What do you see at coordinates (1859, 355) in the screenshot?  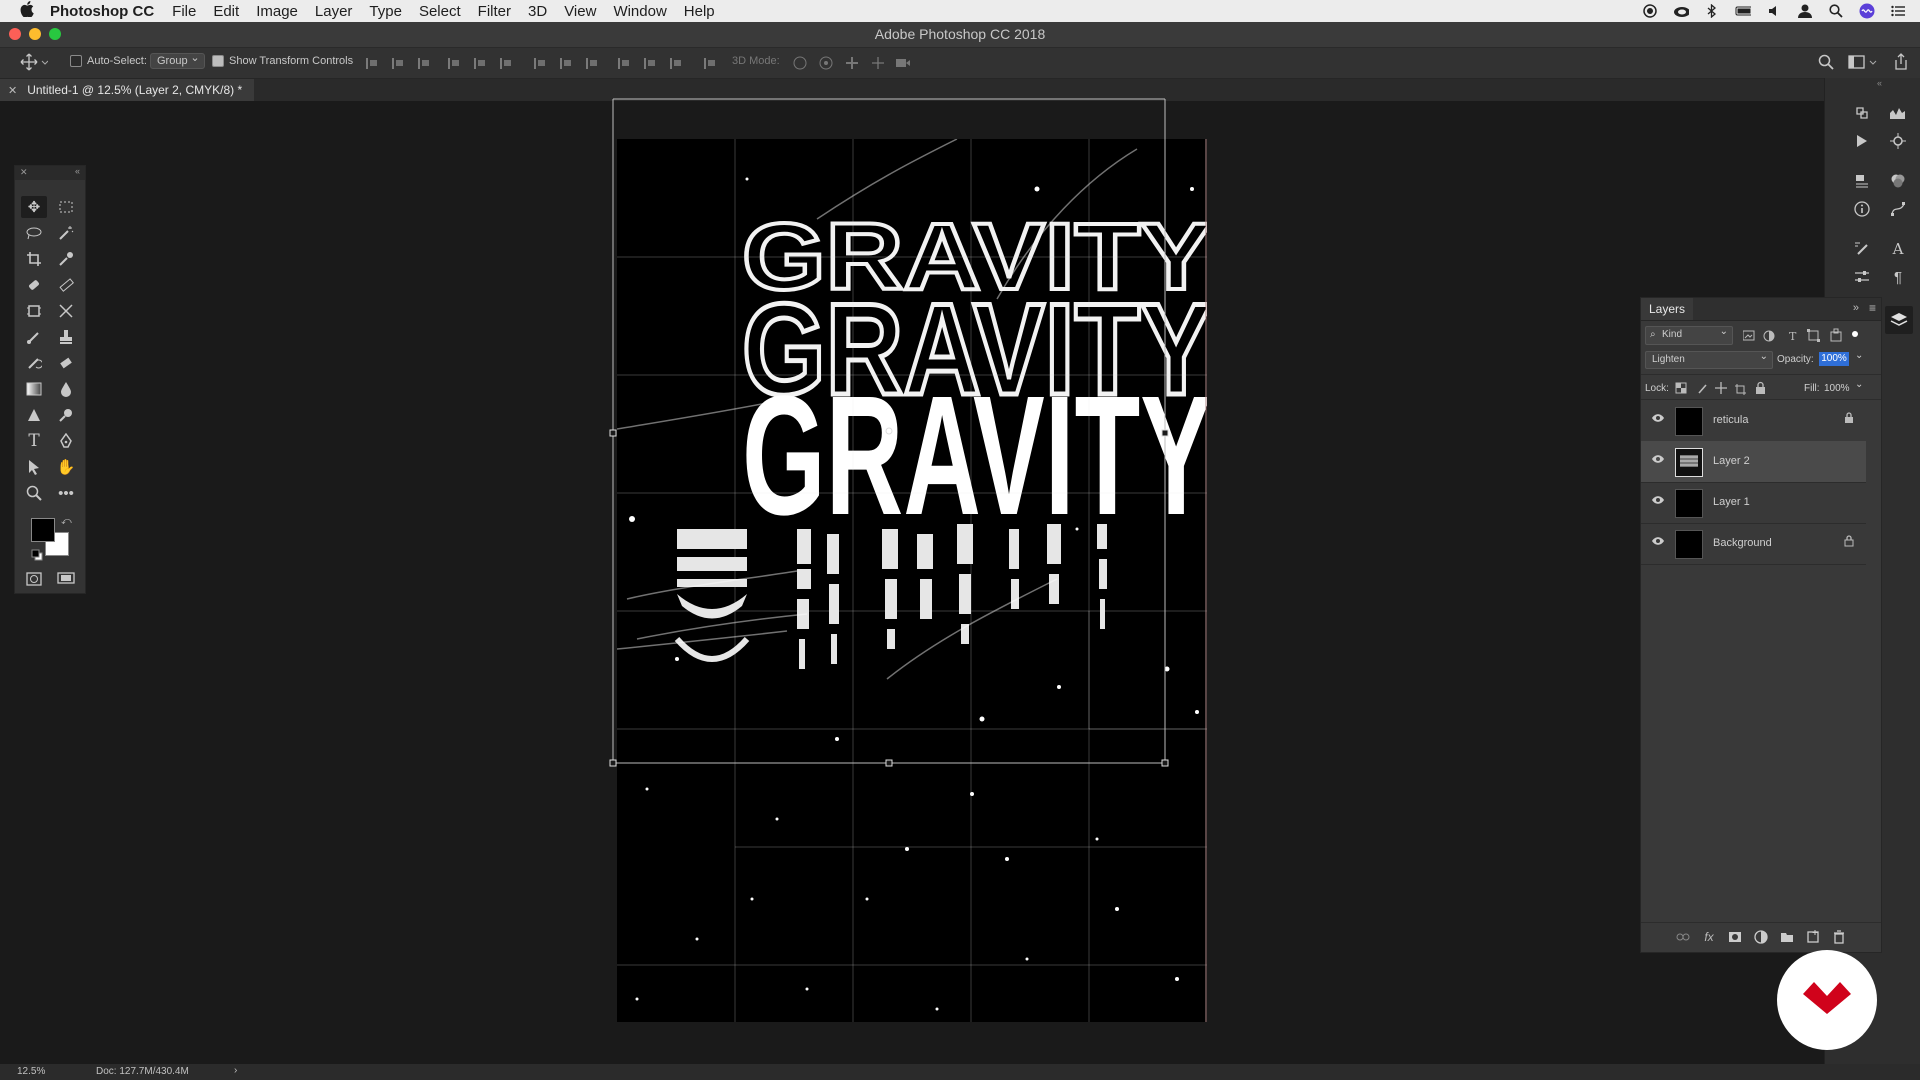 I see `opacity-chevron-icon: ⌄` at bounding box center [1859, 355].